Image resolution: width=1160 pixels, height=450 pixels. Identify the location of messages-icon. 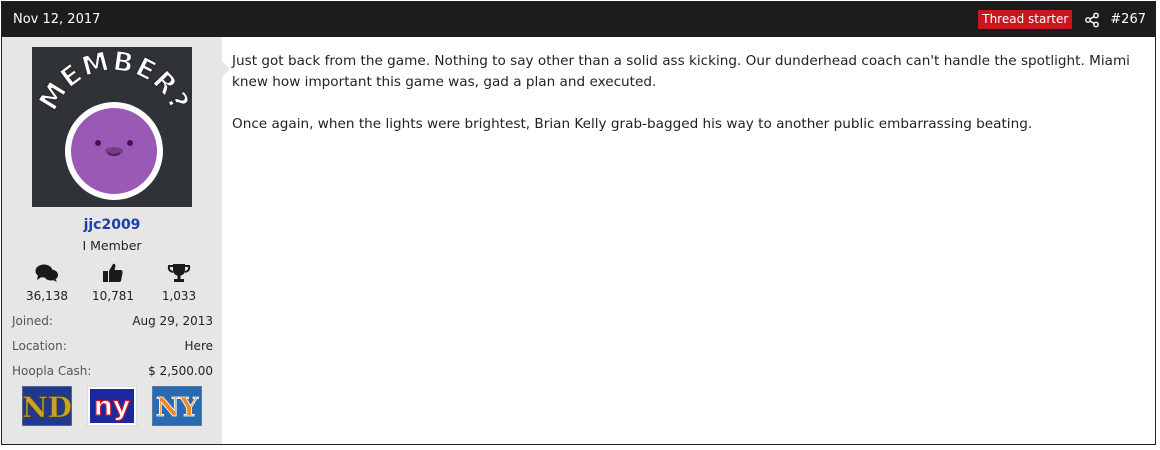
(46, 273).